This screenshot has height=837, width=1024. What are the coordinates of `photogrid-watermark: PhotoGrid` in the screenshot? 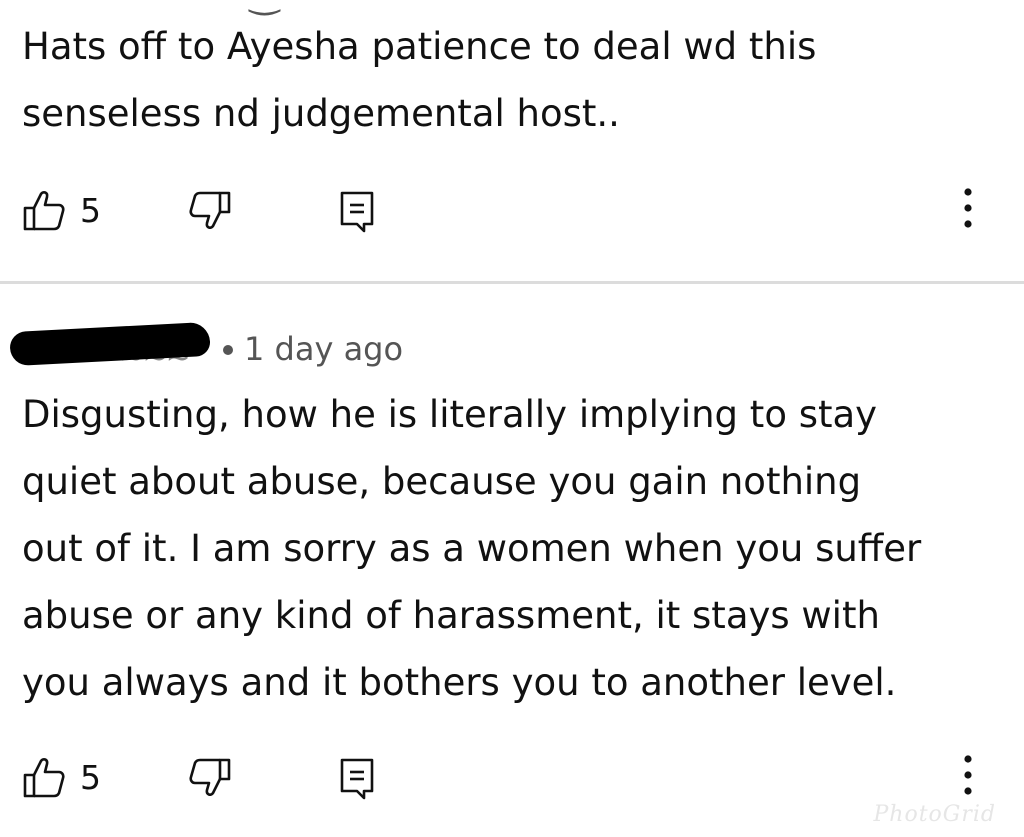 It's located at (934, 814).